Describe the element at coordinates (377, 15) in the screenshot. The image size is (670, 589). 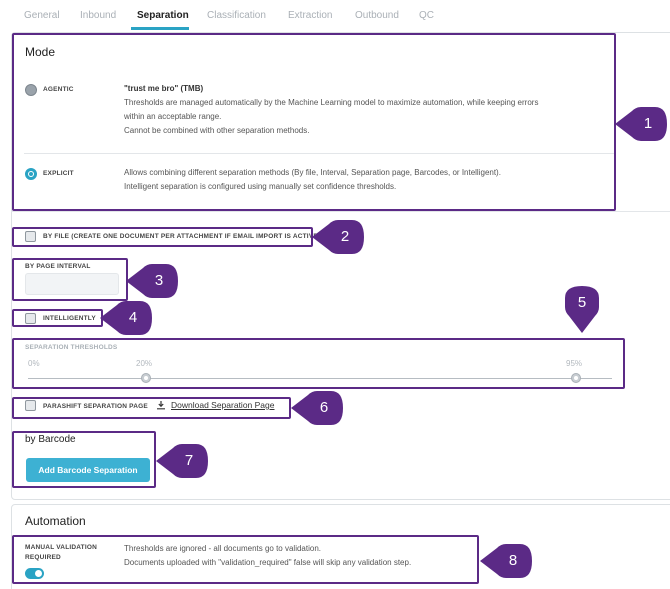
I see `tab-outbound: Outbound` at that location.